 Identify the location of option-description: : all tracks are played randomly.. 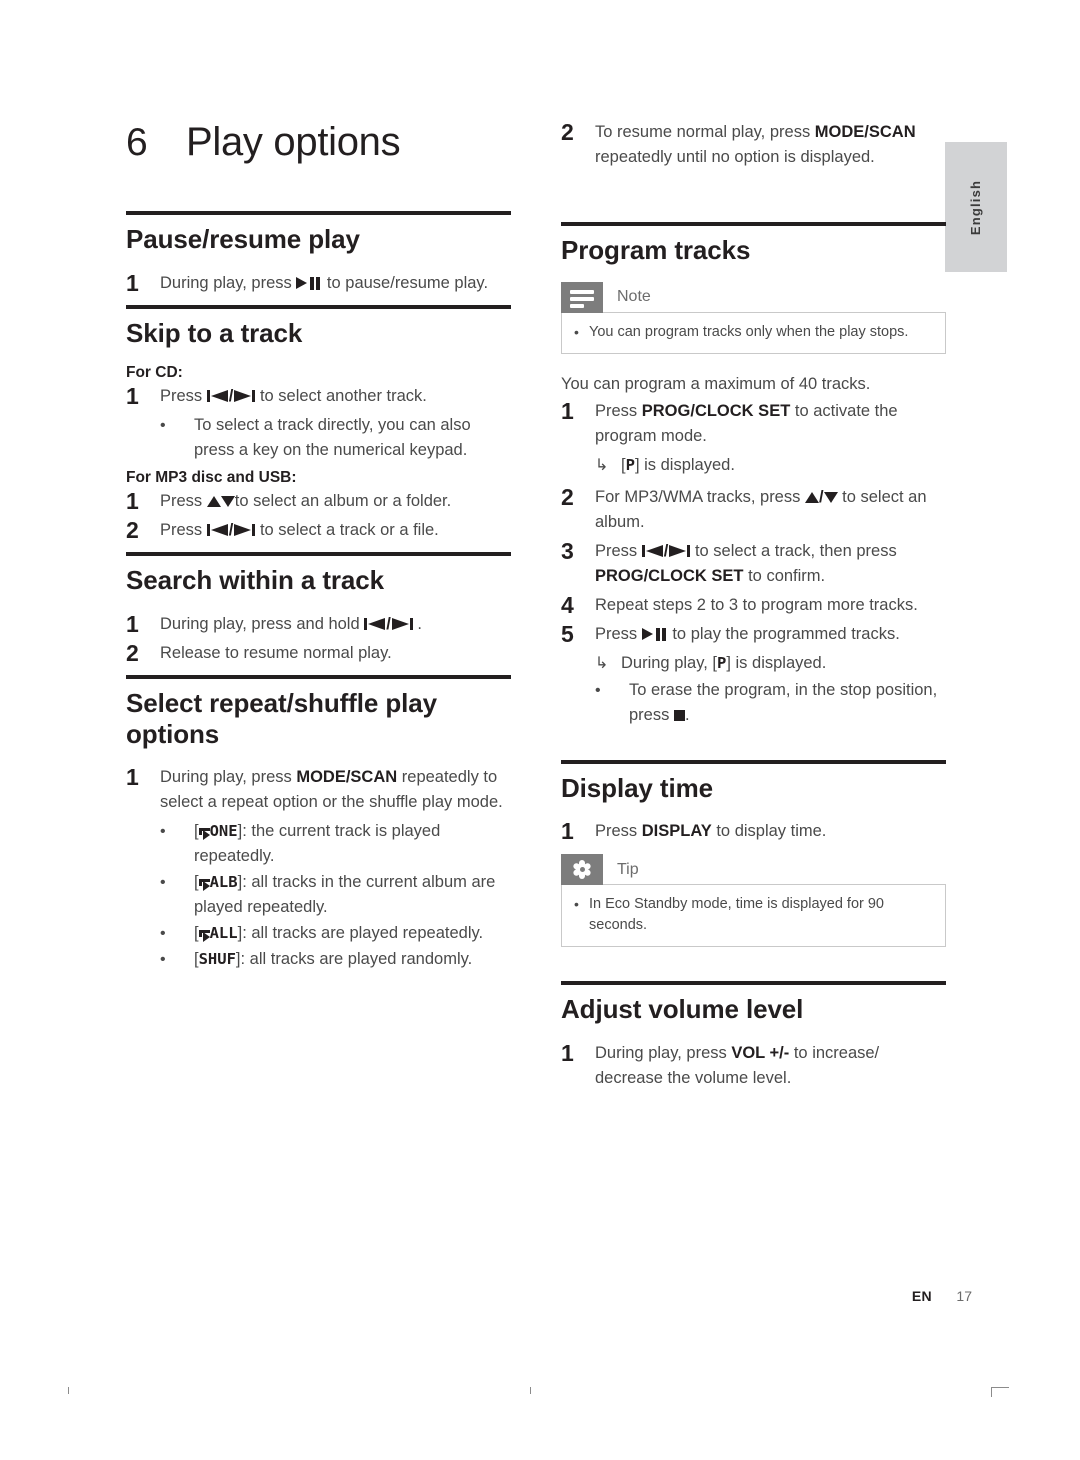
(356, 959).